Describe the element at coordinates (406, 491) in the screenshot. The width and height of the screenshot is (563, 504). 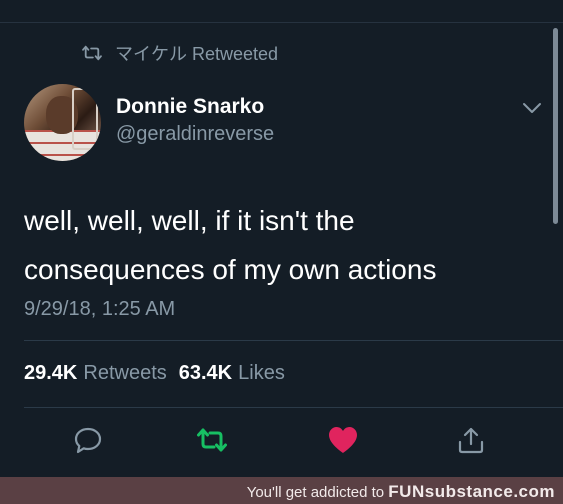
I see `watermark-brand-fun: FUN` at that location.